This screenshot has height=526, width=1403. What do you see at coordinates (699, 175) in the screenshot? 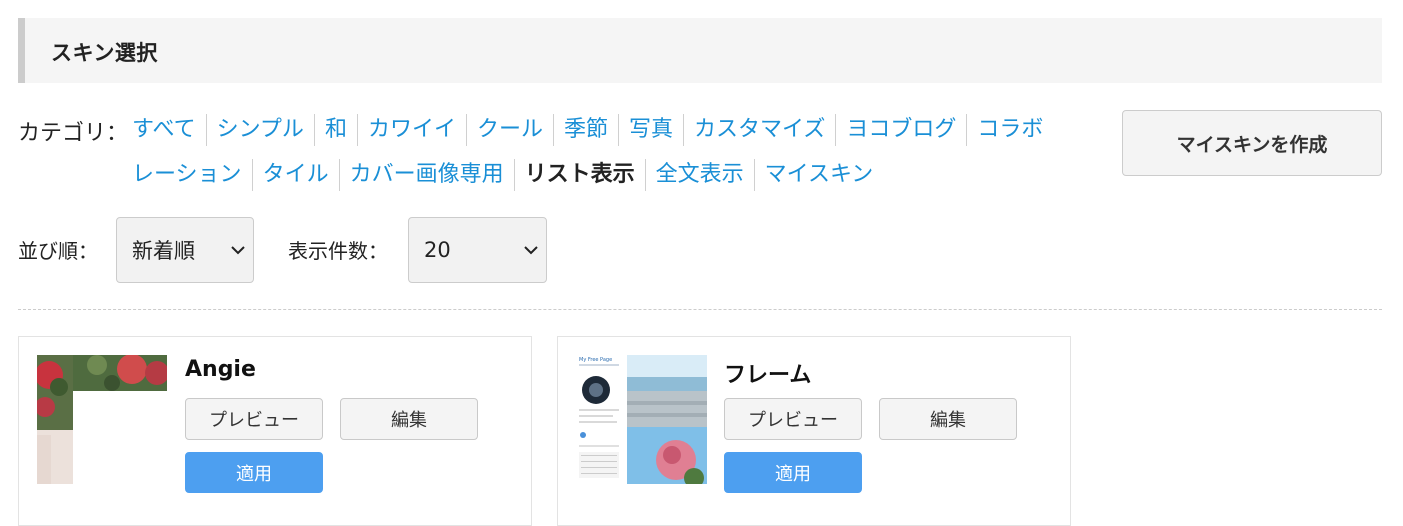
I see `category-full-text: 全文表示` at bounding box center [699, 175].